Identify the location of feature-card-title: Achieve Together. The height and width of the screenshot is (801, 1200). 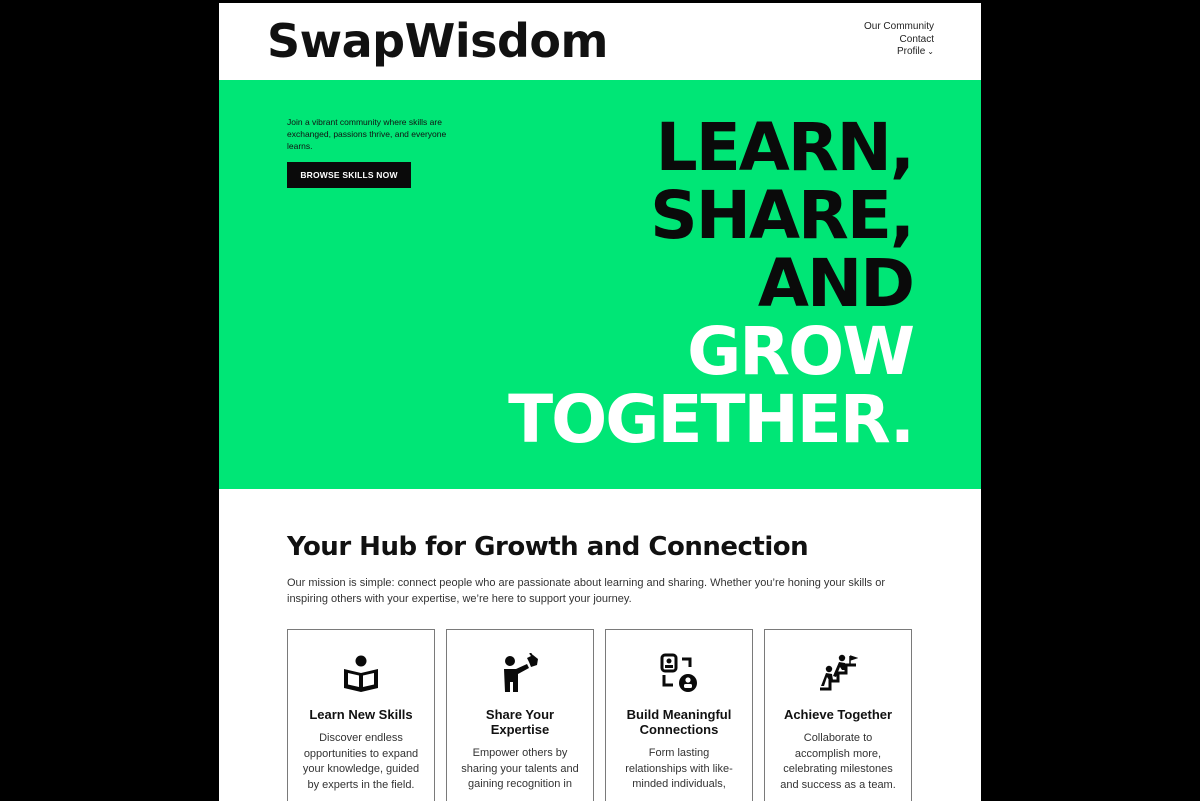
(838, 714).